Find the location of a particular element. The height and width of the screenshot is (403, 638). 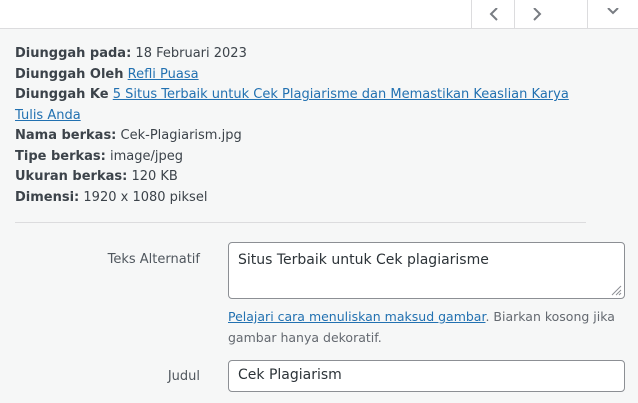

file-type-value: image/jpeg is located at coordinates (147, 156).